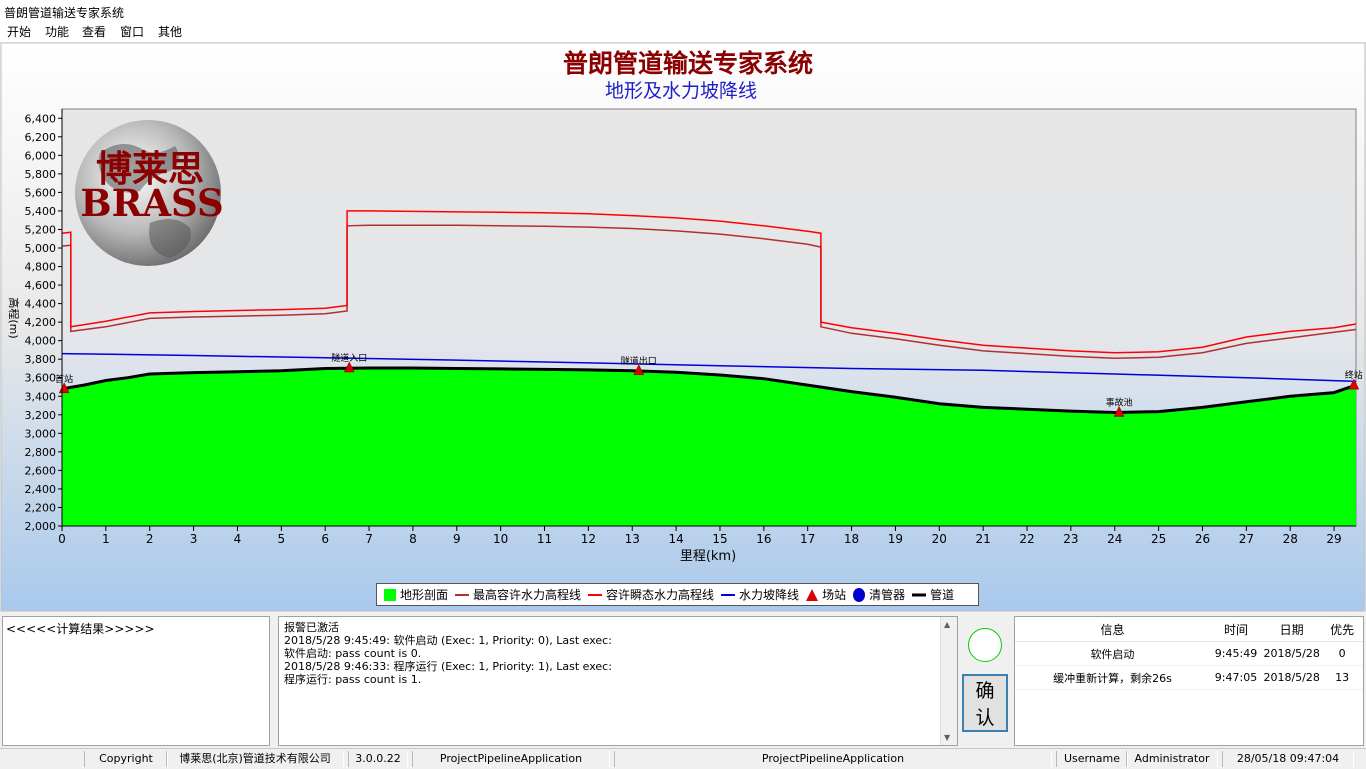  I want to click on log-scrollbar: ▲ ▼, so click(948, 681).